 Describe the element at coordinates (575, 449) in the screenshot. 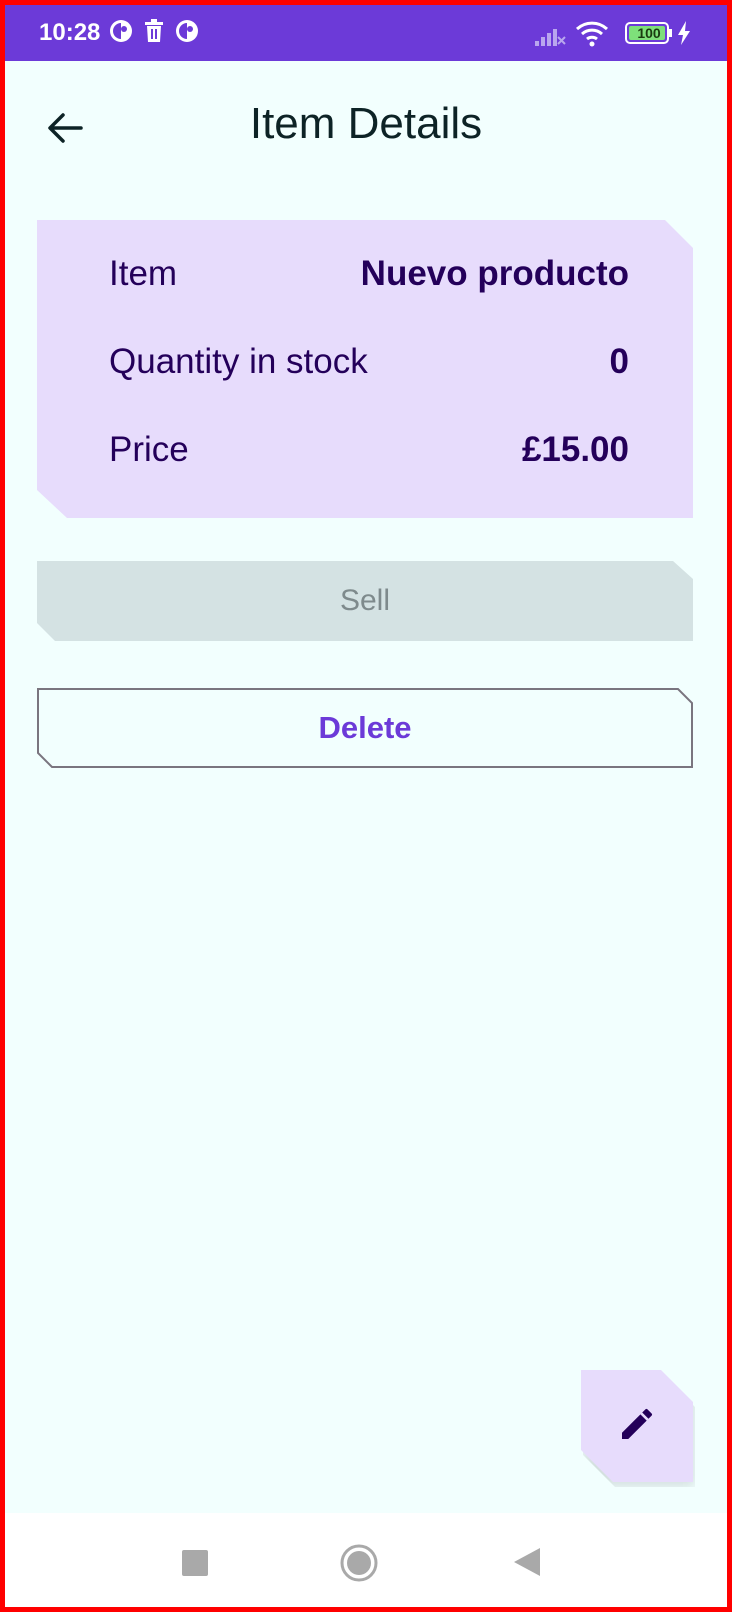

I see `price-value: £15.00` at that location.